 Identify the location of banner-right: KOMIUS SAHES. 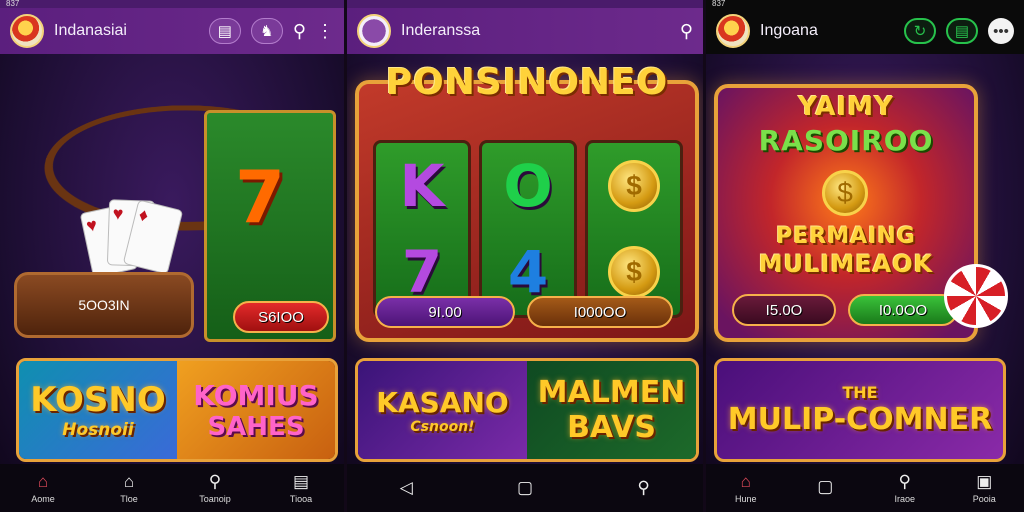
(256, 410).